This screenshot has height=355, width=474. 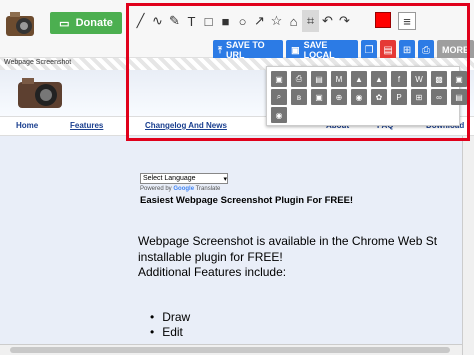 I want to click on language-select: Select Language ▾, so click(x=184, y=178).